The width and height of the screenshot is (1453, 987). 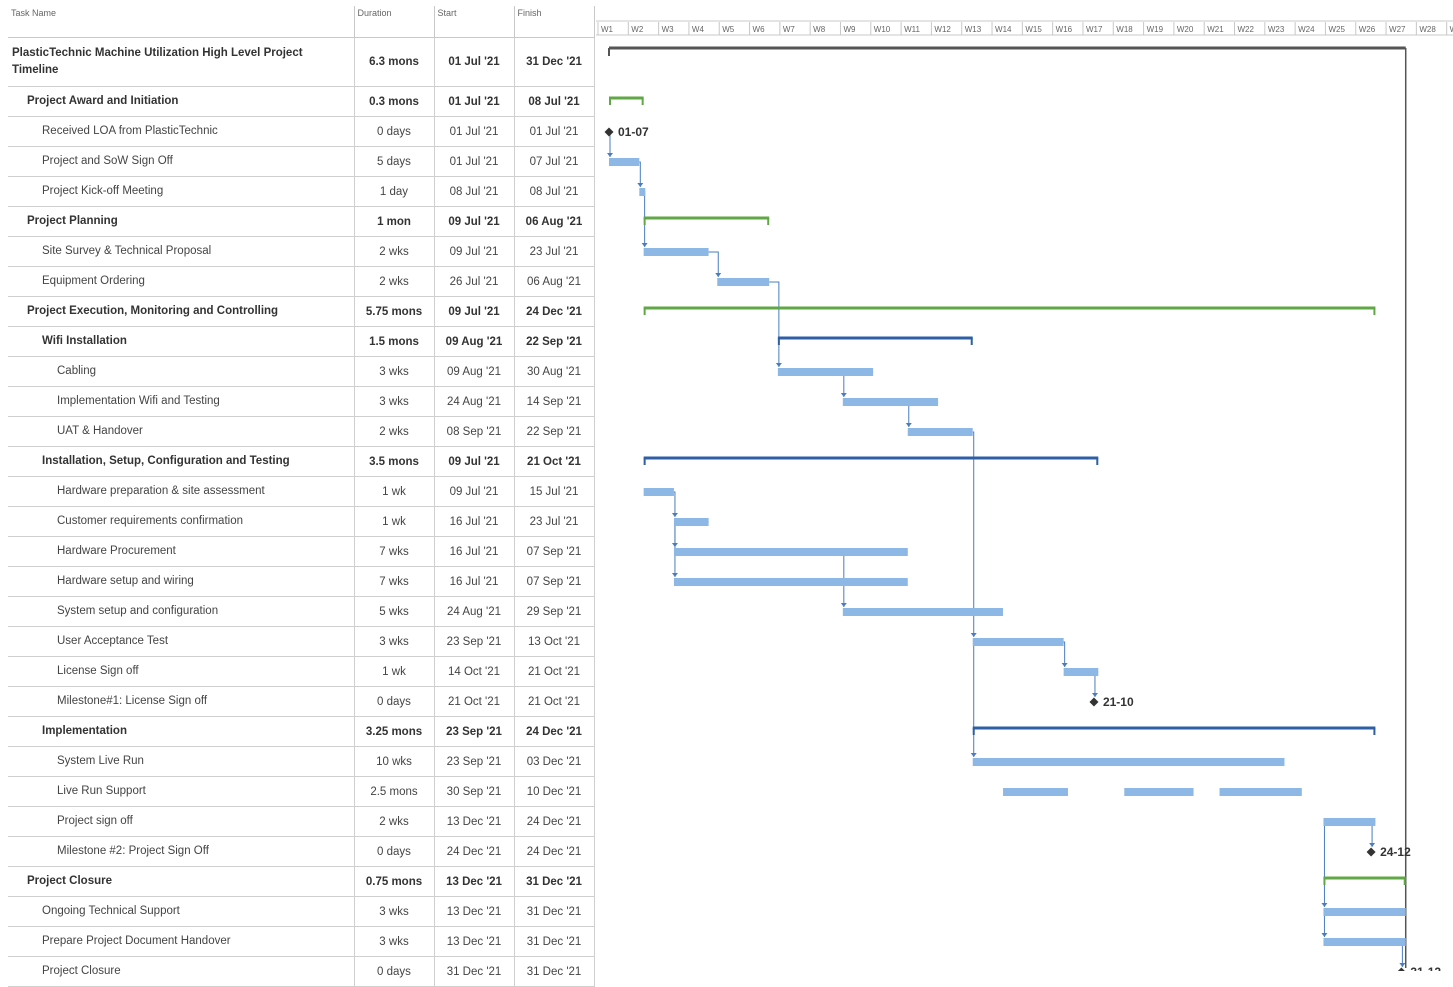 I want to click on milestone-label: 21-10, so click(x=1118, y=702).